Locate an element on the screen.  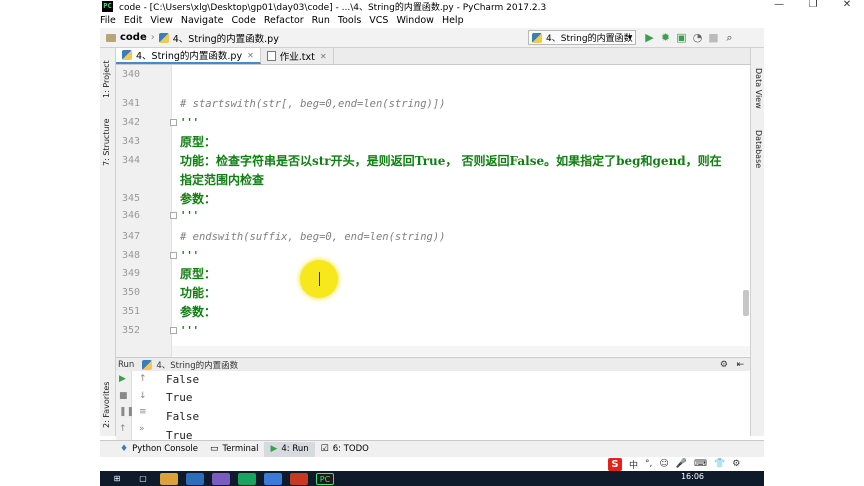
breadcrumb-file: 4、String的内置函数.py is located at coordinates (226, 38).